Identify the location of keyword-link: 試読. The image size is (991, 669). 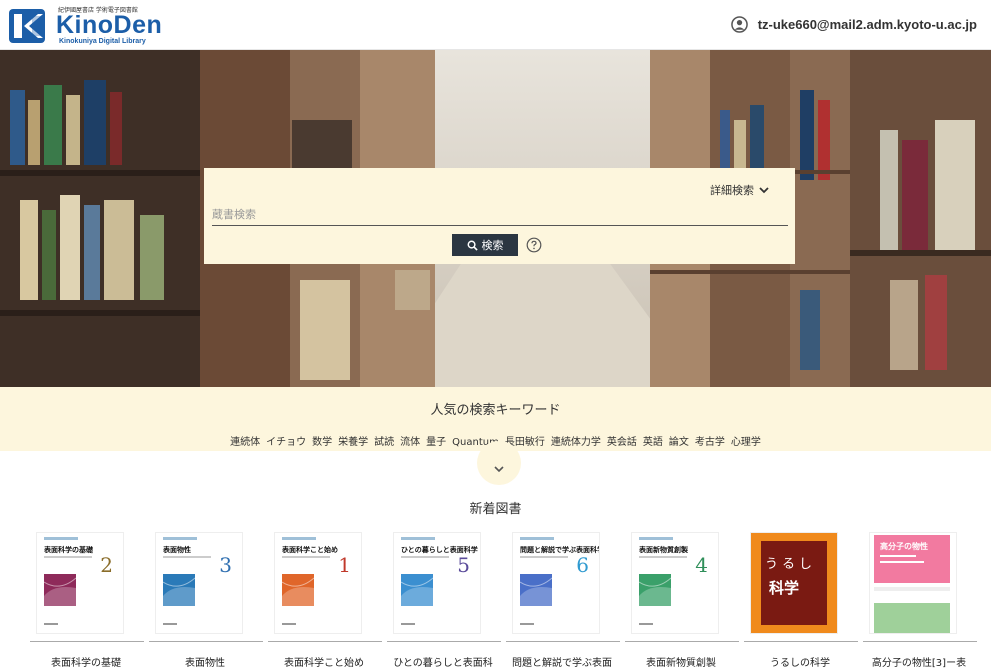
(384, 442).